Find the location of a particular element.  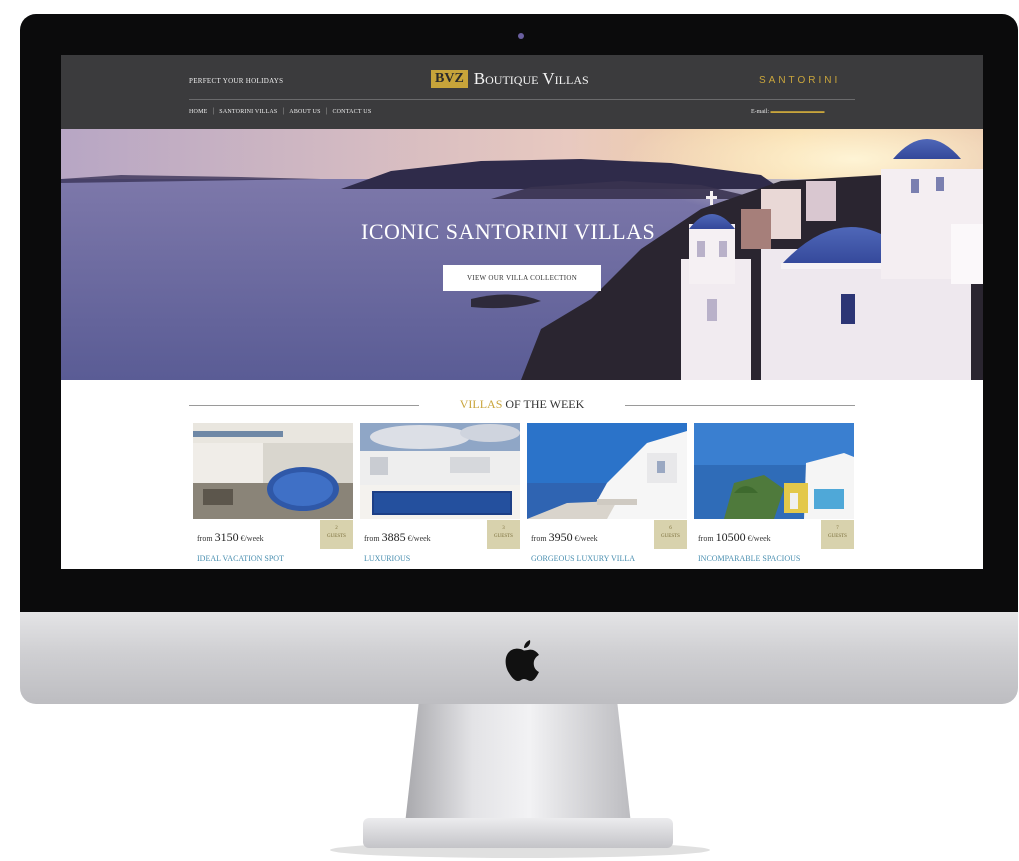

villas-of-the-week-heading: VILLAS OF THE WEEK is located at coordinates (522, 405).